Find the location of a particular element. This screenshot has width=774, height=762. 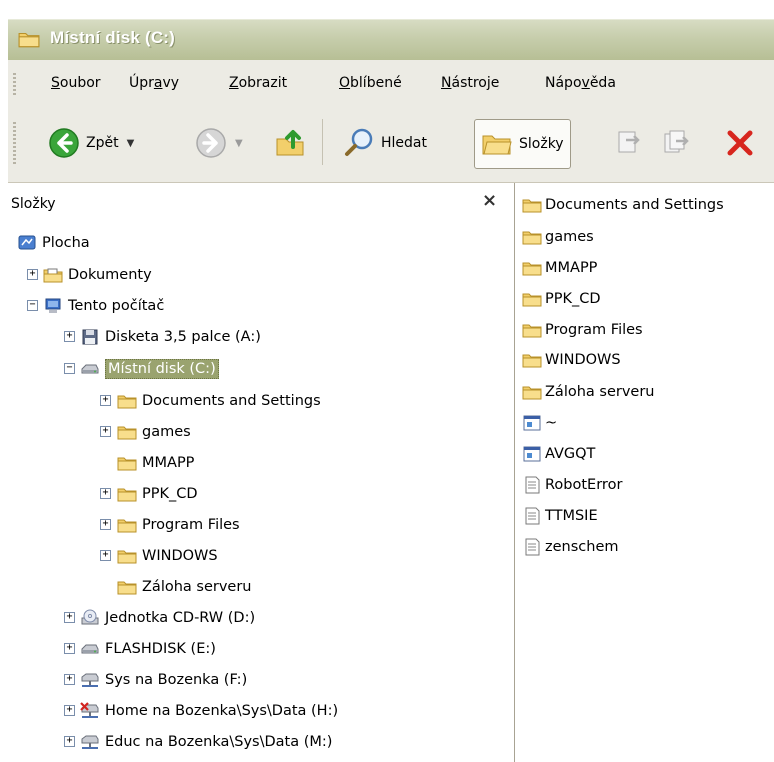

list-item: zenschem is located at coordinates (570, 547).